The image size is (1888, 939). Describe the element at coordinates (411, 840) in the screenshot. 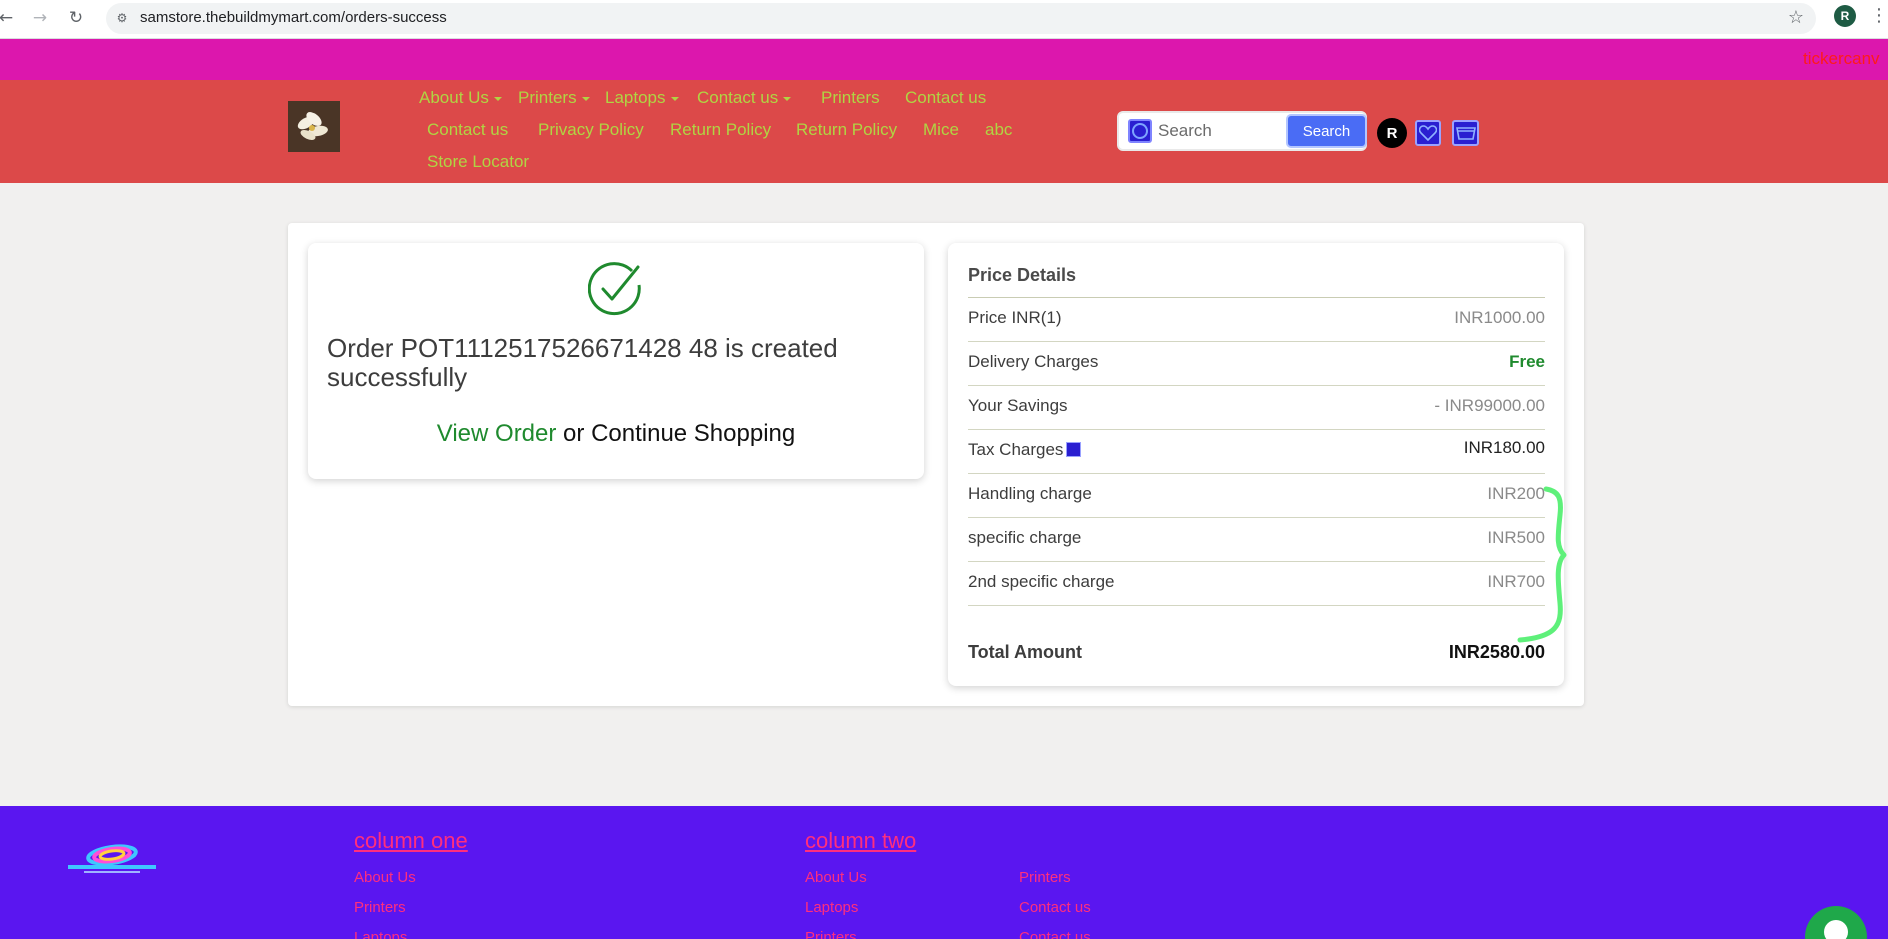

I see `footer-column-one-heading: column one` at that location.